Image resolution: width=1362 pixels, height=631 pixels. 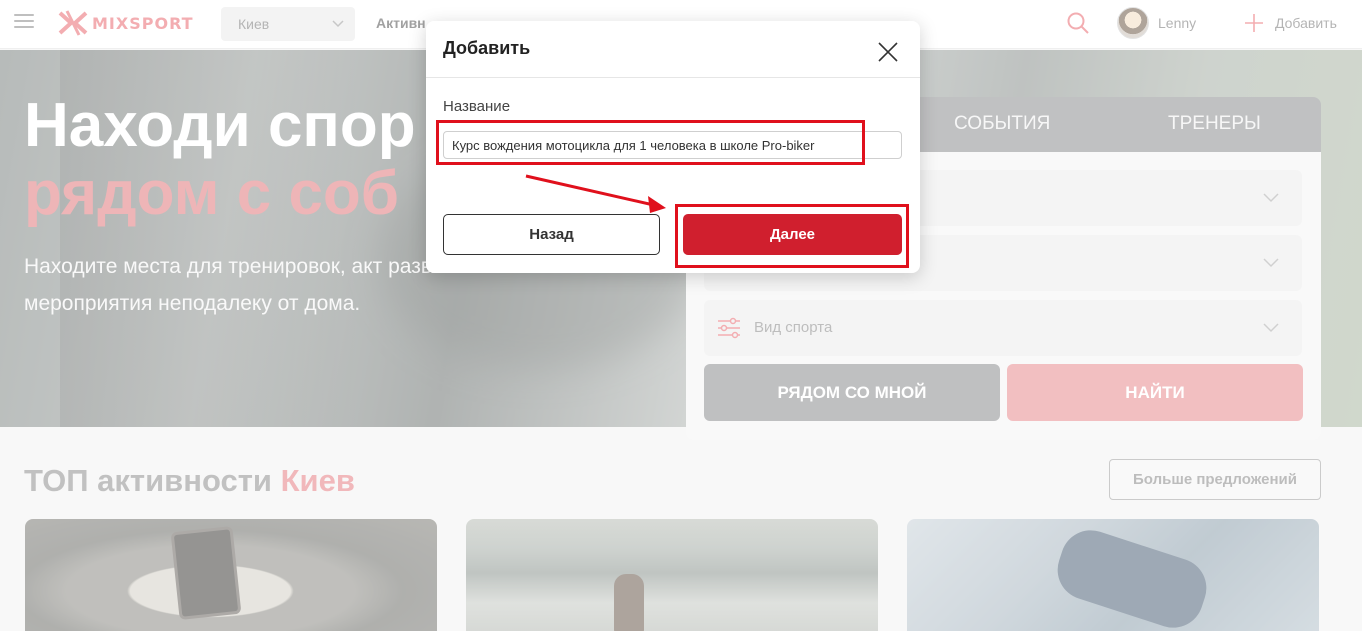 I want to click on arrow-icon, so click(x=595, y=193).